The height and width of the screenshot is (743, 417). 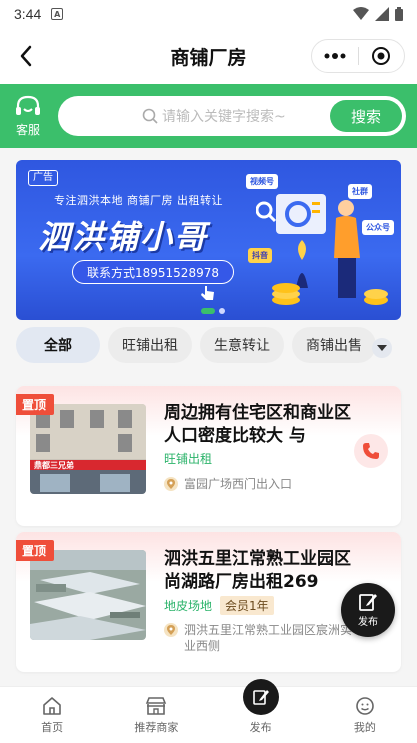 What do you see at coordinates (322, 249) in the screenshot?
I see `banner-illustration` at bounding box center [322, 249].